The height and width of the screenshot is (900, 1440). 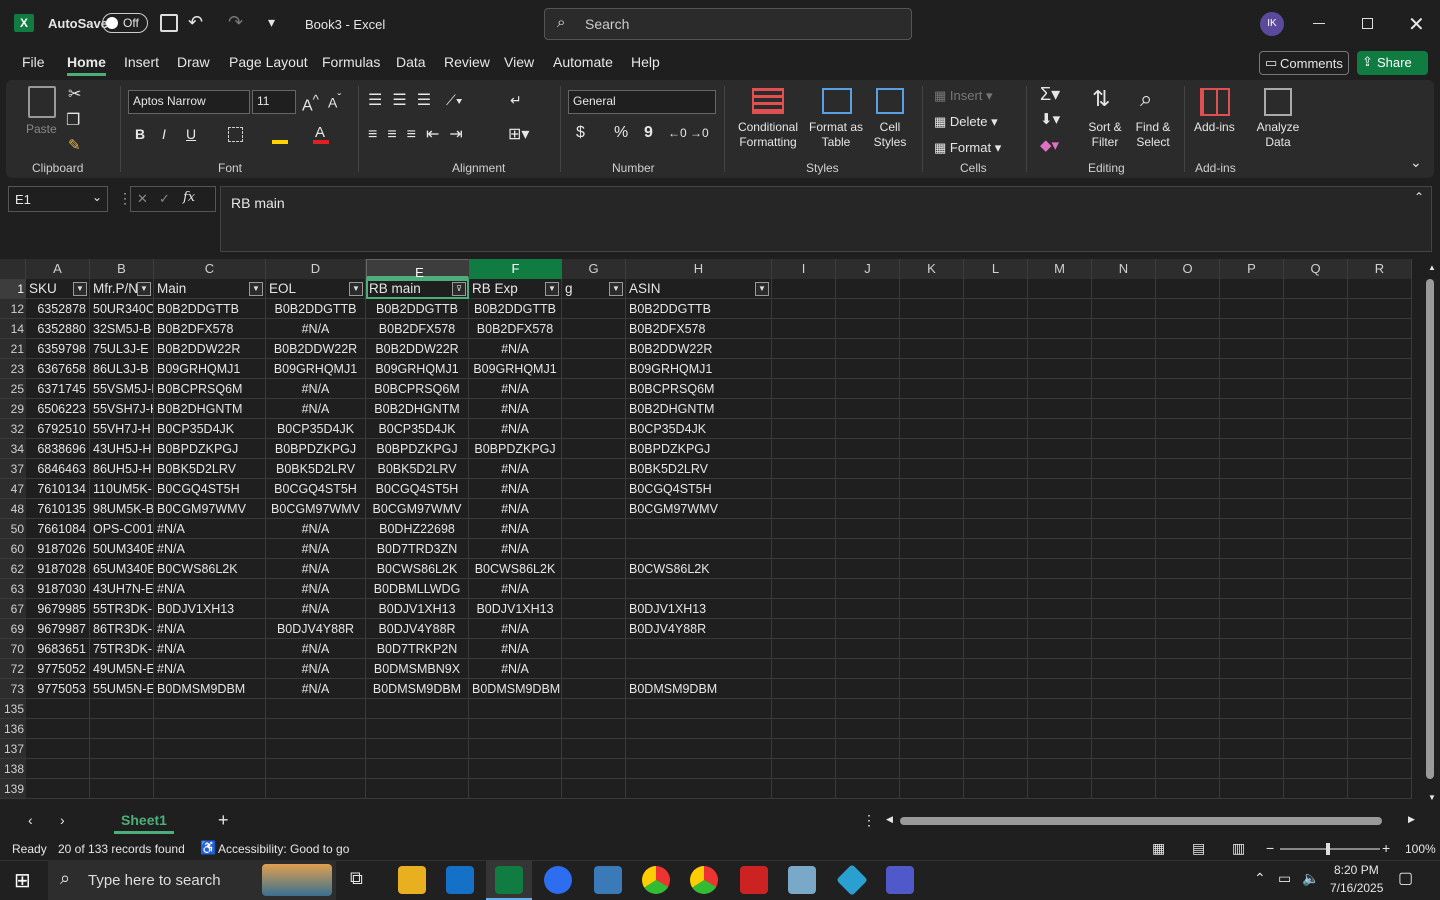 What do you see at coordinates (122, 349) in the screenshot?
I see `table-cell: 75UL3J-E` at bounding box center [122, 349].